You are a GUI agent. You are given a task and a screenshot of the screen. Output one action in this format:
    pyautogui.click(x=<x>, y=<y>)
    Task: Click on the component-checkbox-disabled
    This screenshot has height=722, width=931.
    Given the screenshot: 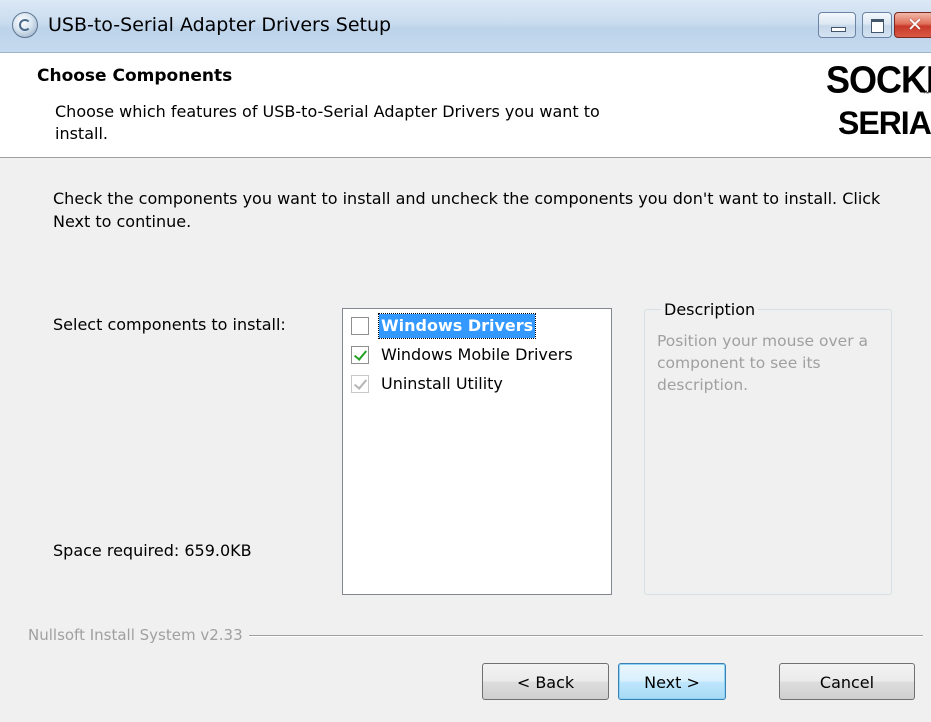 What is the action you would take?
    pyautogui.click(x=360, y=384)
    